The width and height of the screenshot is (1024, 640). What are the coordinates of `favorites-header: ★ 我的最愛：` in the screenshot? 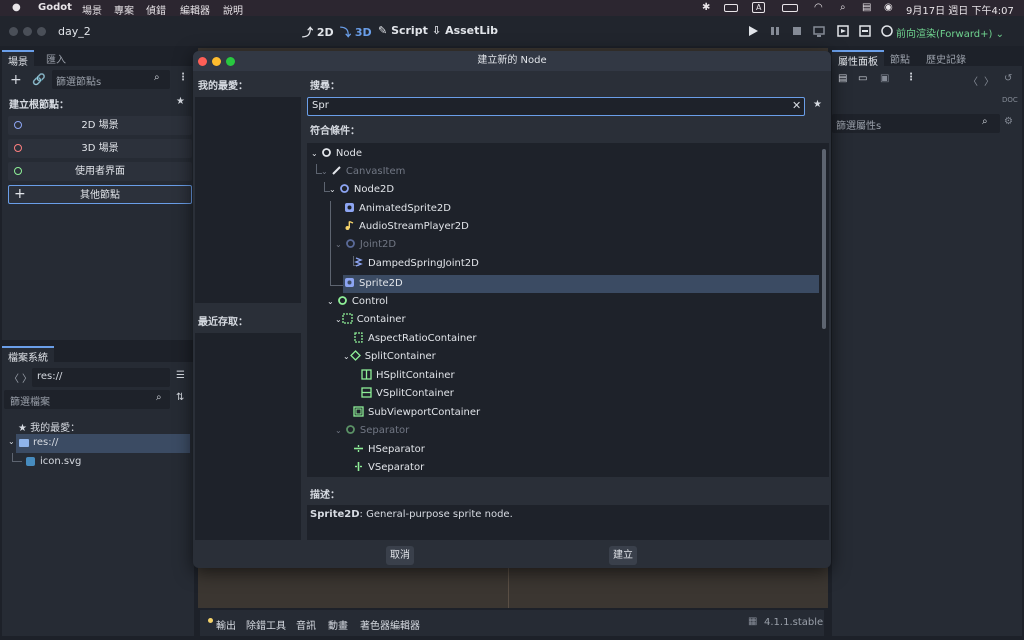 It's located at (49, 426).